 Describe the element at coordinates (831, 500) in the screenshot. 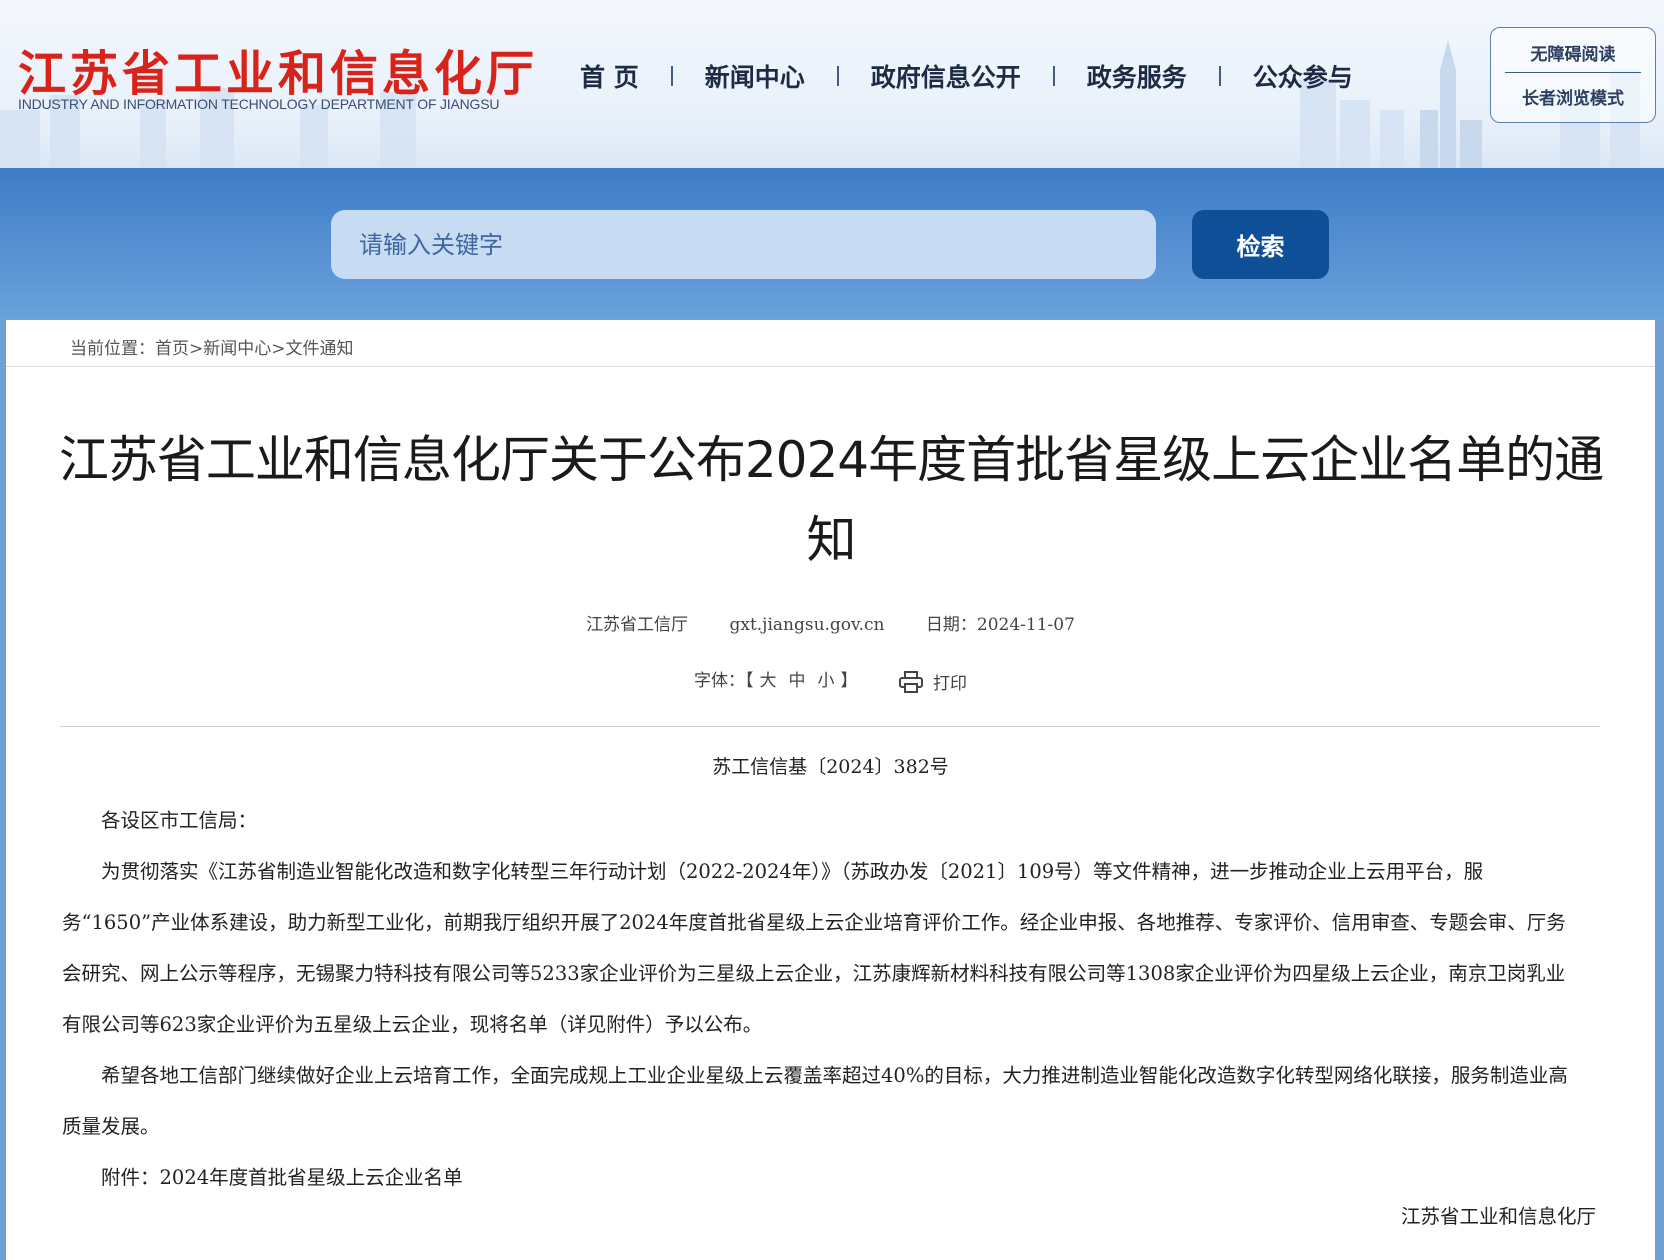

I see `article-title: 江苏省工业和信息化厅关于公布2024年度首批省星级上云企业名单的通知` at that location.